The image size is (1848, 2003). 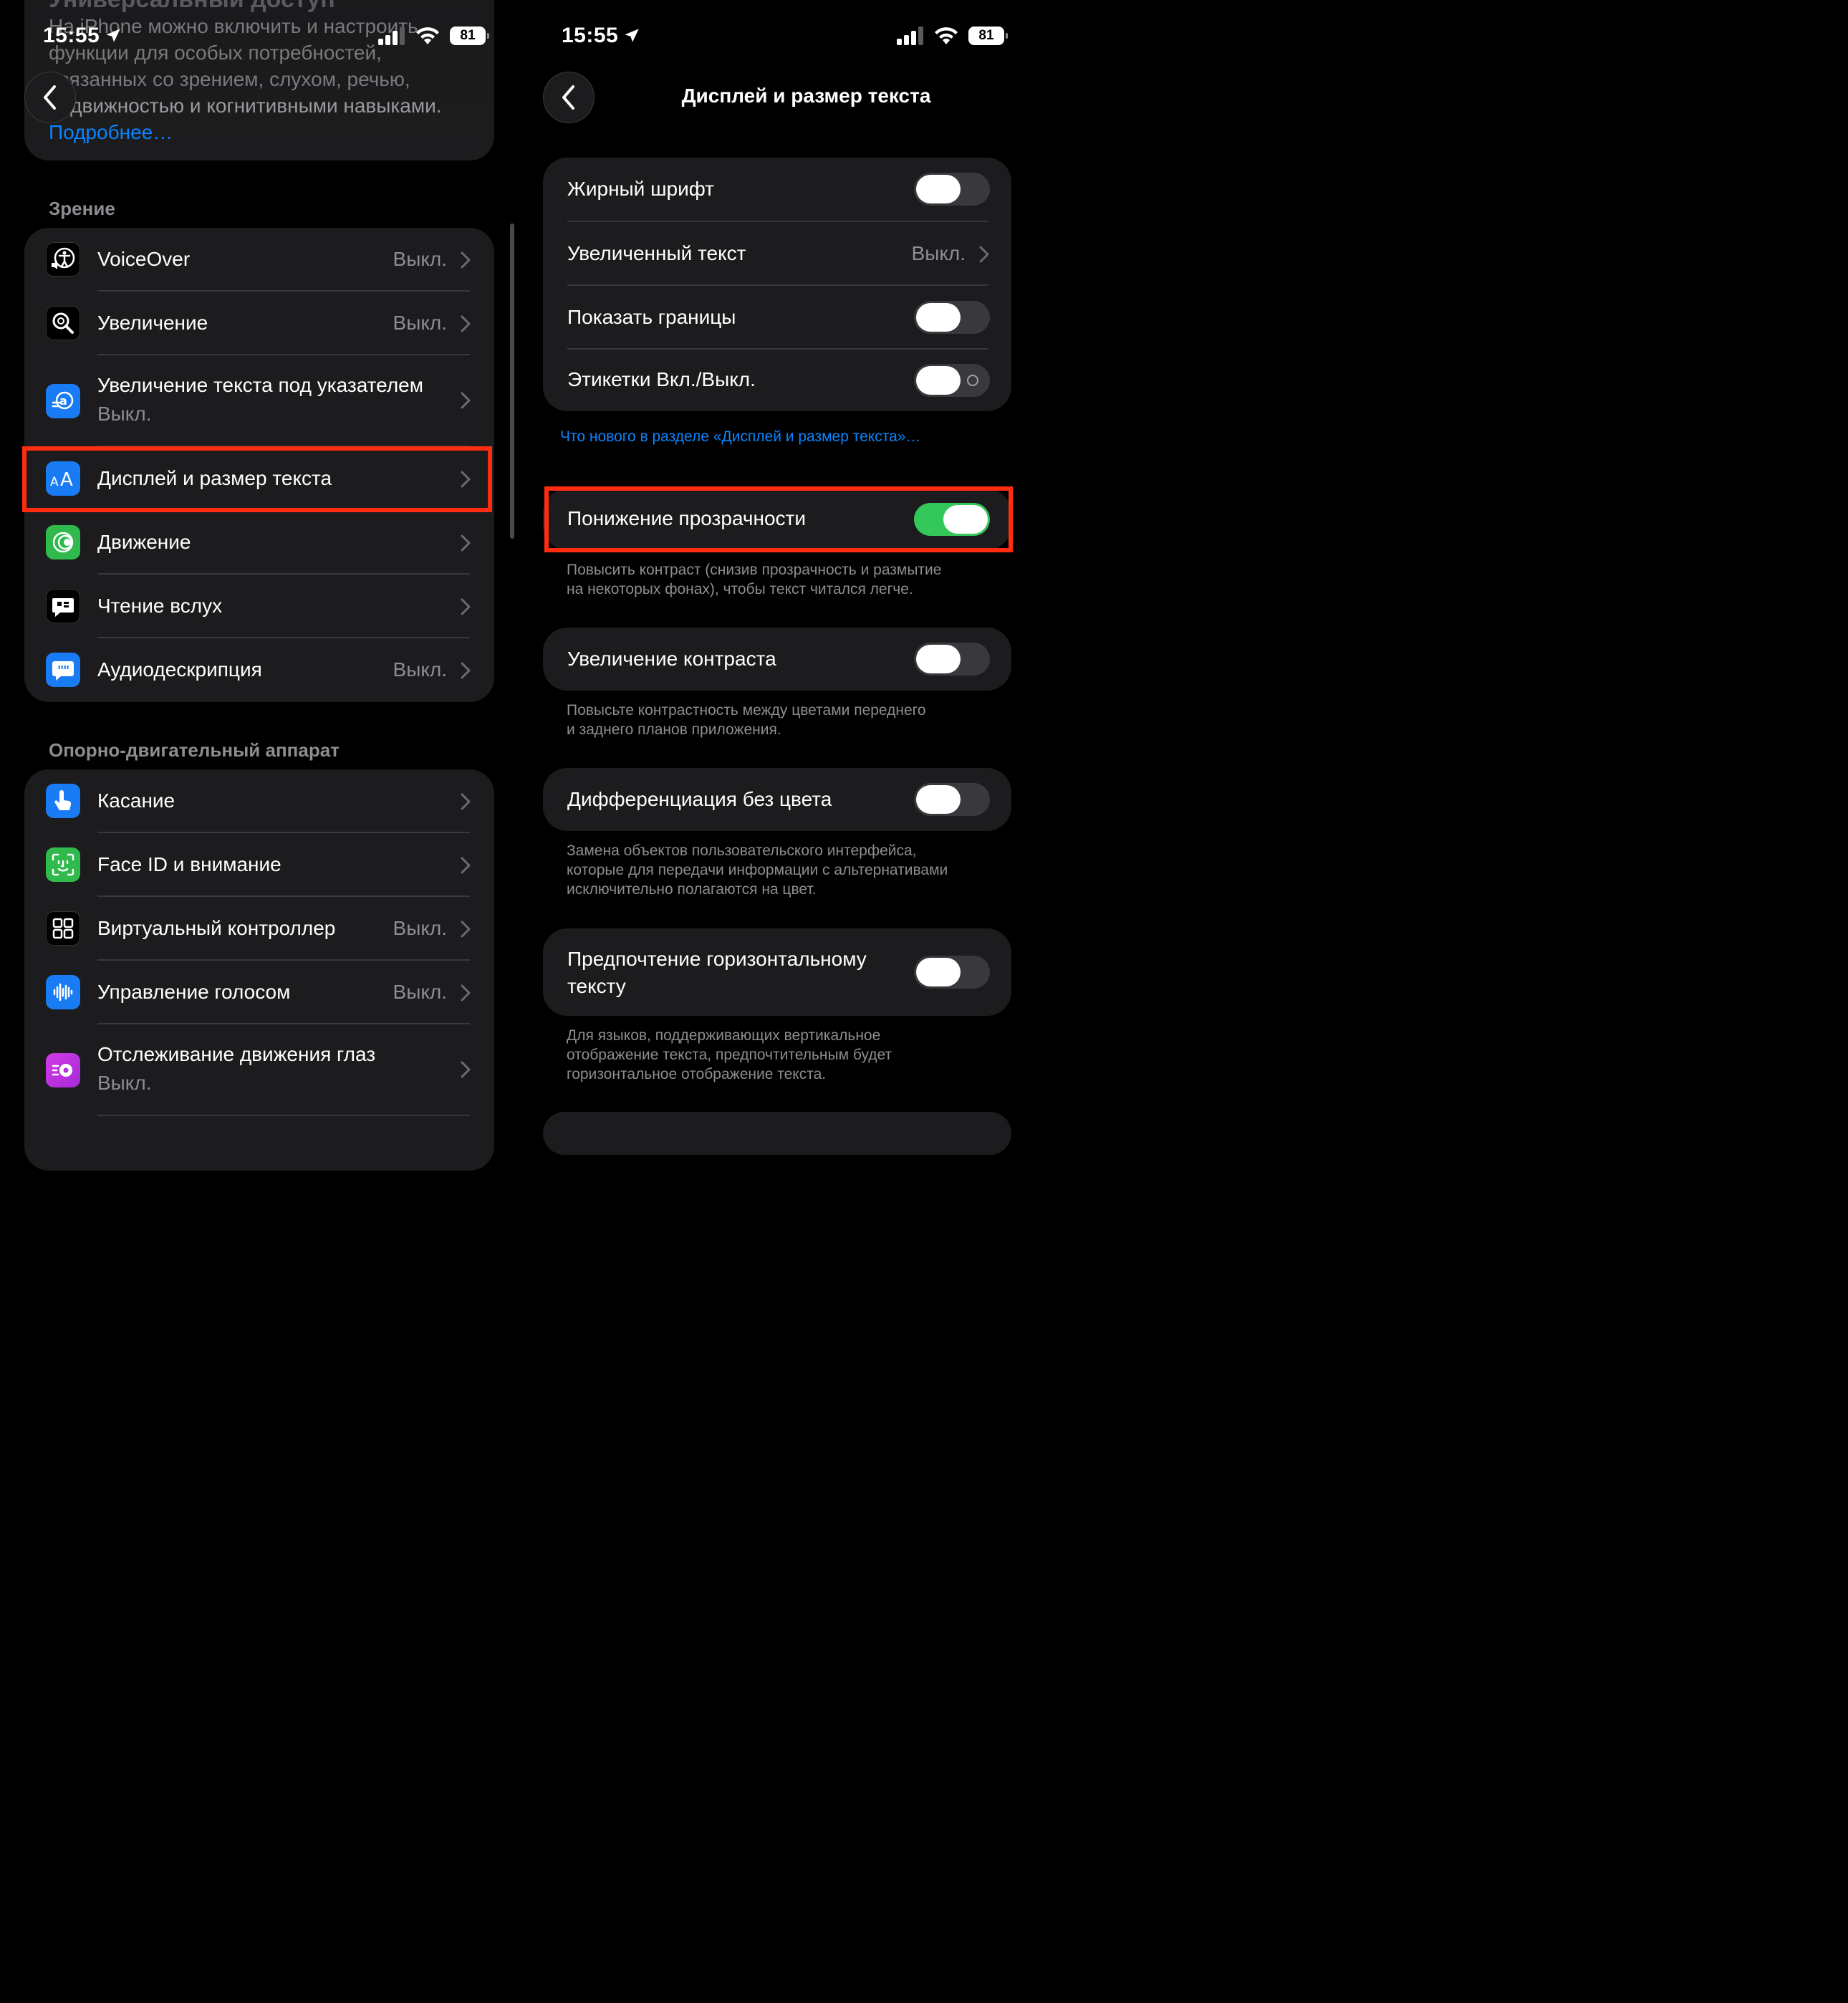 What do you see at coordinates (63, 801) in the screenshot?
I see `touch-icon` at bounding box center [63, 801].